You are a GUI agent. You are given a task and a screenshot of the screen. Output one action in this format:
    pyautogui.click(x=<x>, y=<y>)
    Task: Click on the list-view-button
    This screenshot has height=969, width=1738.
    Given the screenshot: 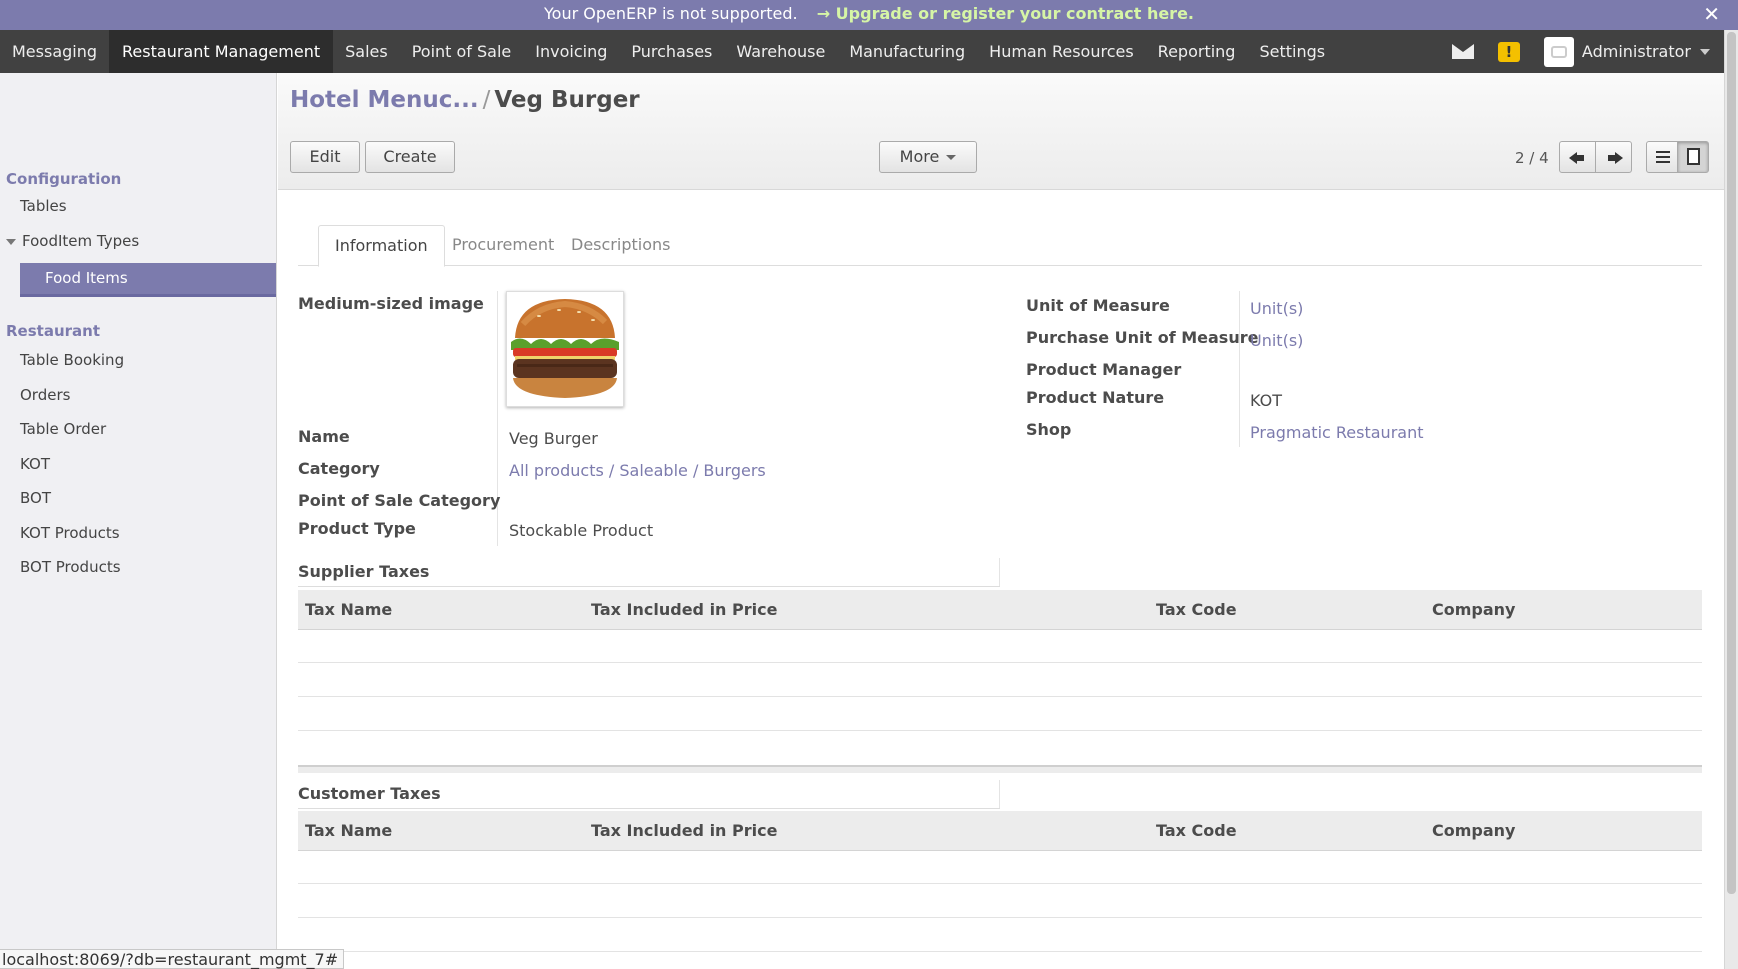 What is the action you would take?
    pyautogui.click(x=1662, y=157)
    